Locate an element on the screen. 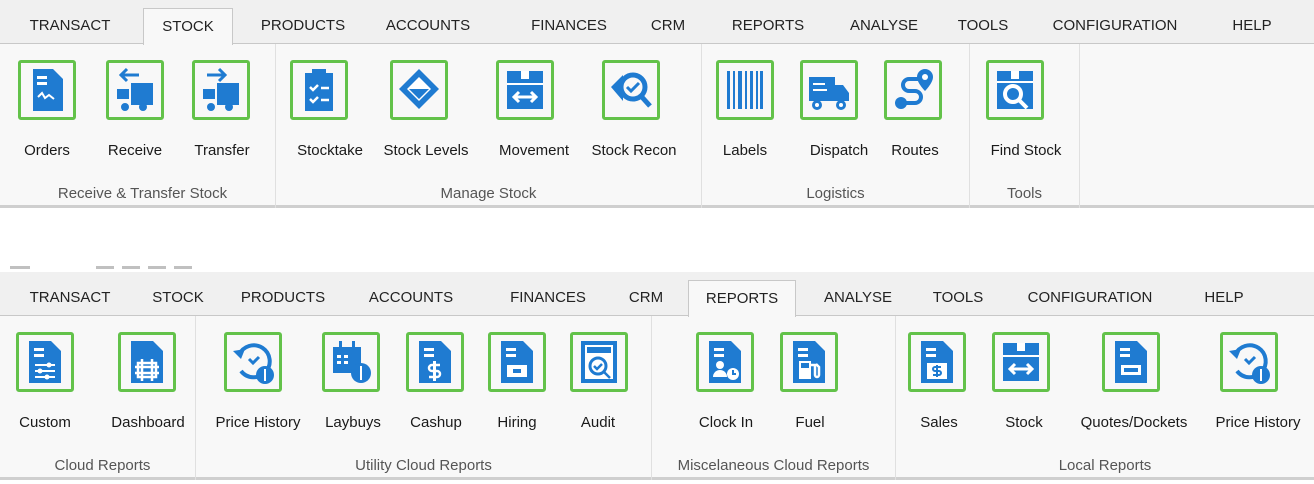 This screenshot has width=1314, height=484. group-label: Tools is located at coordinates (1024, 193).